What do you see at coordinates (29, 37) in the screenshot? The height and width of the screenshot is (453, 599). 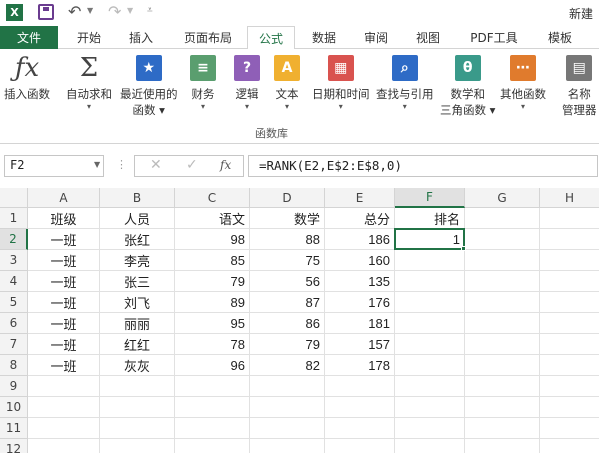 I see `tab-file: 文件` at bounding box center [29, 37].